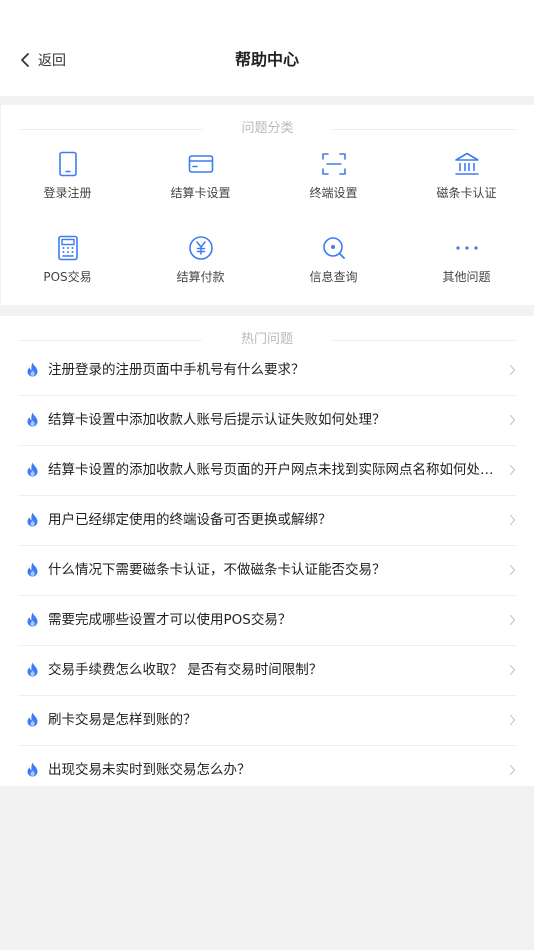  Describe the element at coordinates (266, 59) in the screenshot. I see `page-title: 帮助中心` at that location.